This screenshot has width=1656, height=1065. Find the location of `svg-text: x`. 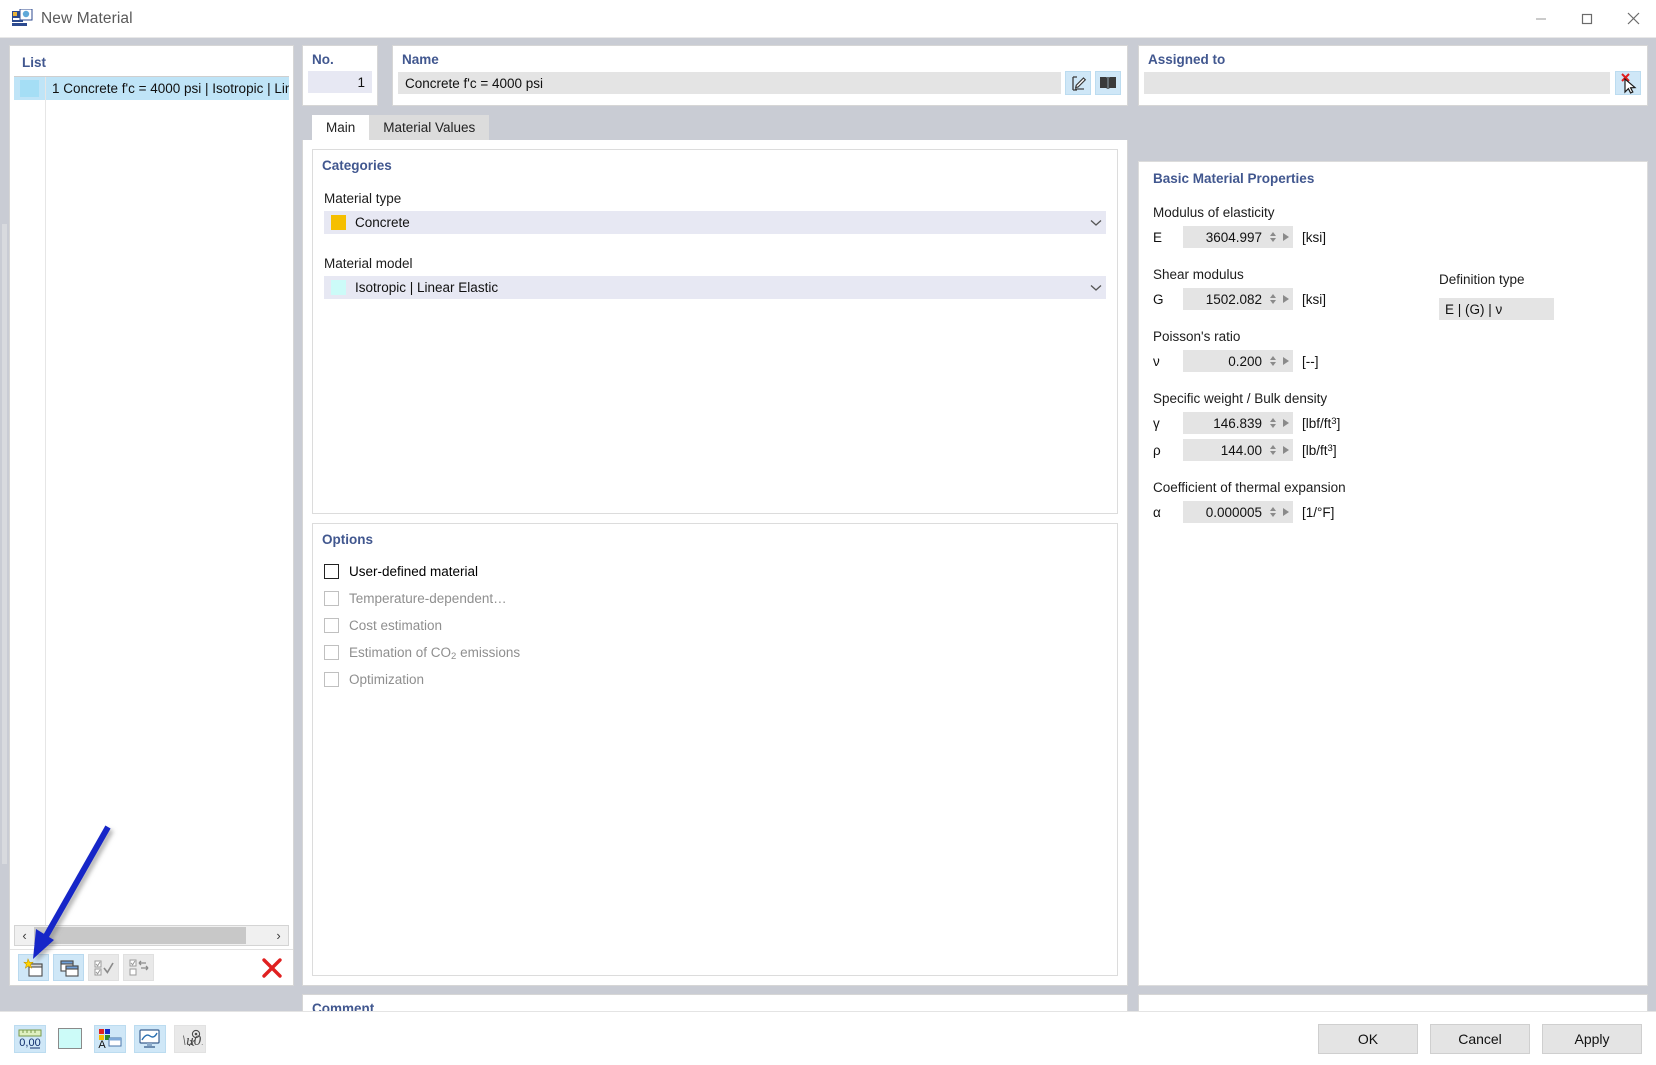

svg-text: x is located at coordinates (191, 1041).